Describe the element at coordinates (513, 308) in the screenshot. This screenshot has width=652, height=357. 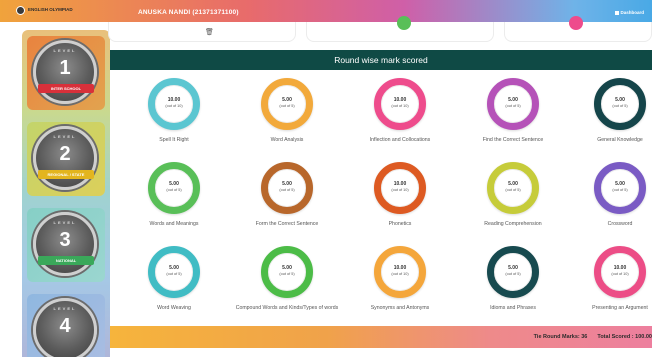
I see `round-name: Idioms and Phrases` at that location.